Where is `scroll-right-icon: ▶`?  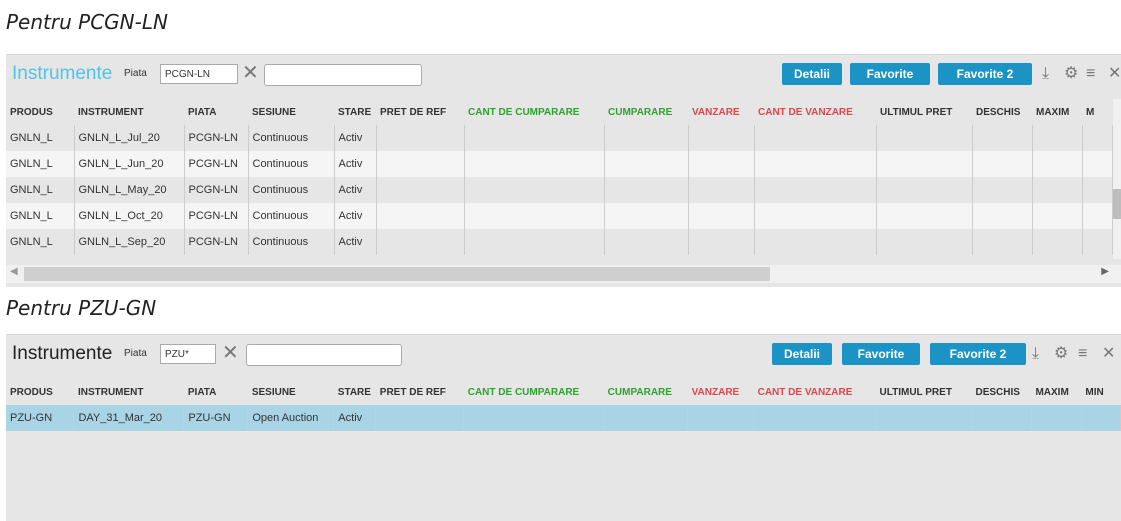 scroll-right-icon: ▶ is located at coordinates (1105, 271).